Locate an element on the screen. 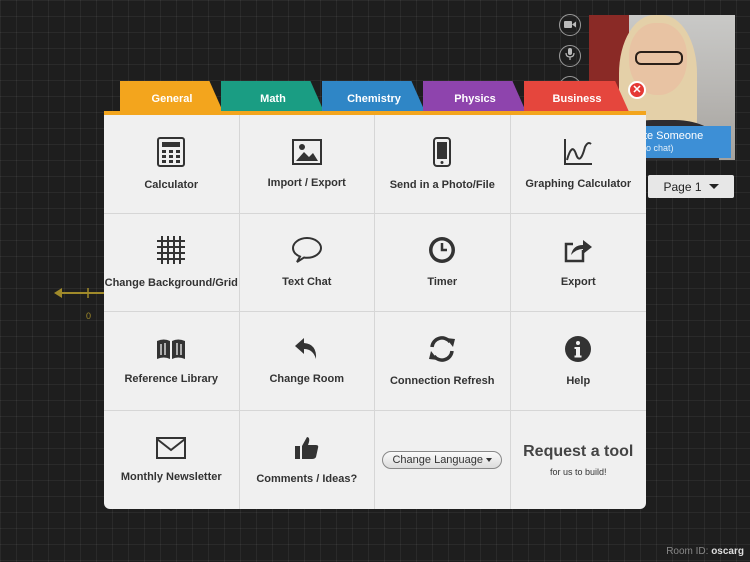 This screenshot has width=750, height=562. tool-help: Help is located at coordinates (578, 361).